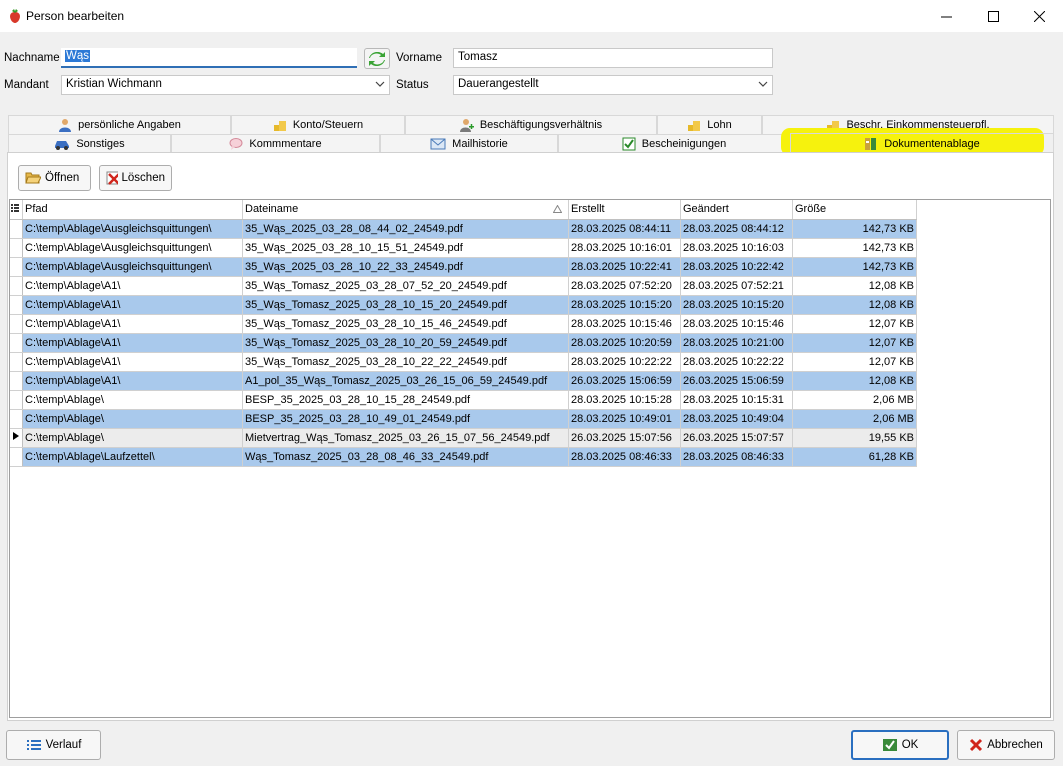 This screenshot has width=1063, height=766. Describe the element at coordinates (736, 267) in the screenshot. I see `cell-geaendert: 28.03.2025 10:22:42` at that location.